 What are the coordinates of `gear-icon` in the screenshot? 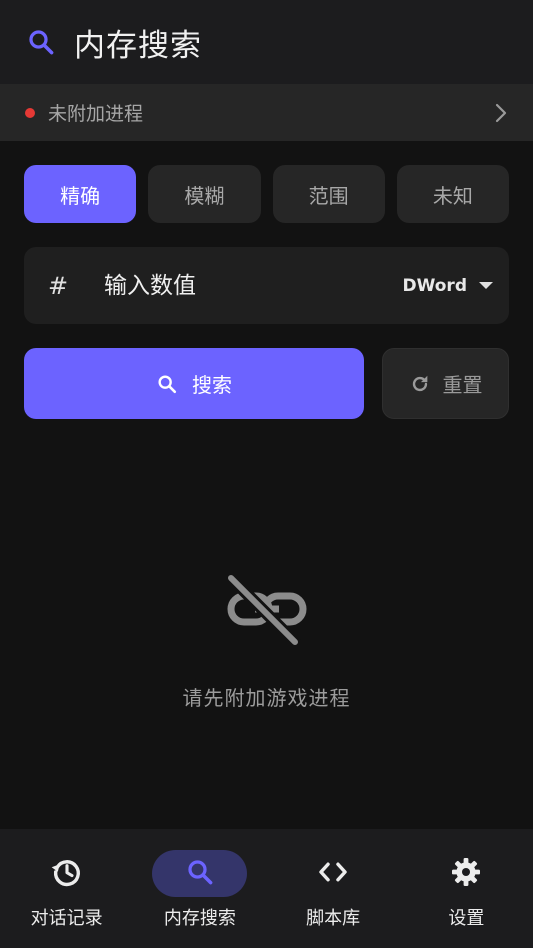 It's located at (466, 874).